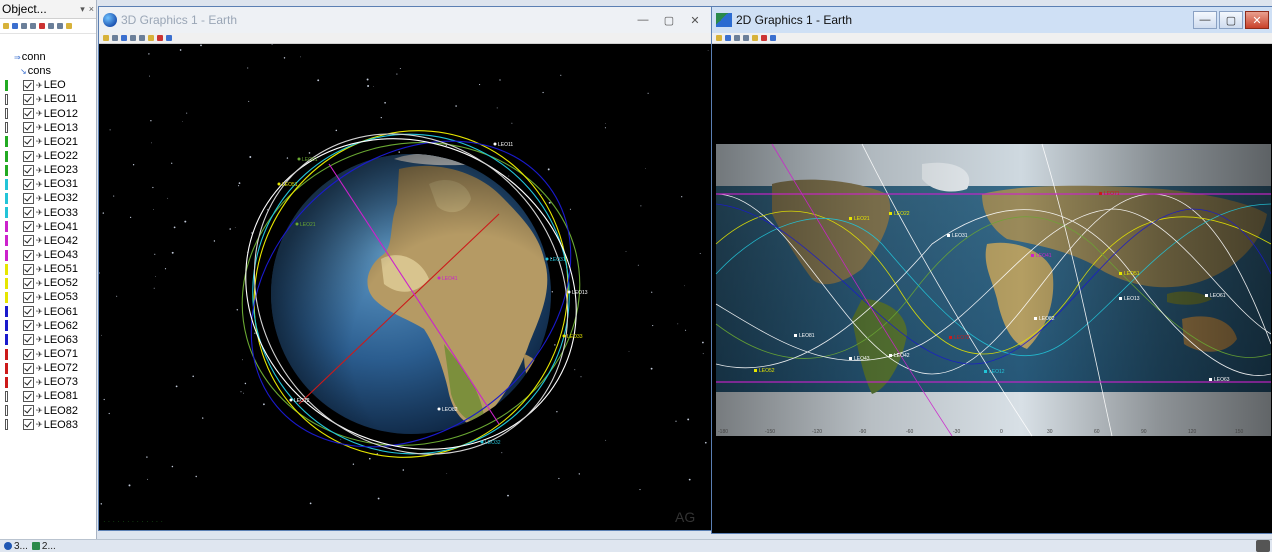 This screenshot has height=552, width=1272. I want to click on tree-item: ✈ LEO52, so click(48, 283).